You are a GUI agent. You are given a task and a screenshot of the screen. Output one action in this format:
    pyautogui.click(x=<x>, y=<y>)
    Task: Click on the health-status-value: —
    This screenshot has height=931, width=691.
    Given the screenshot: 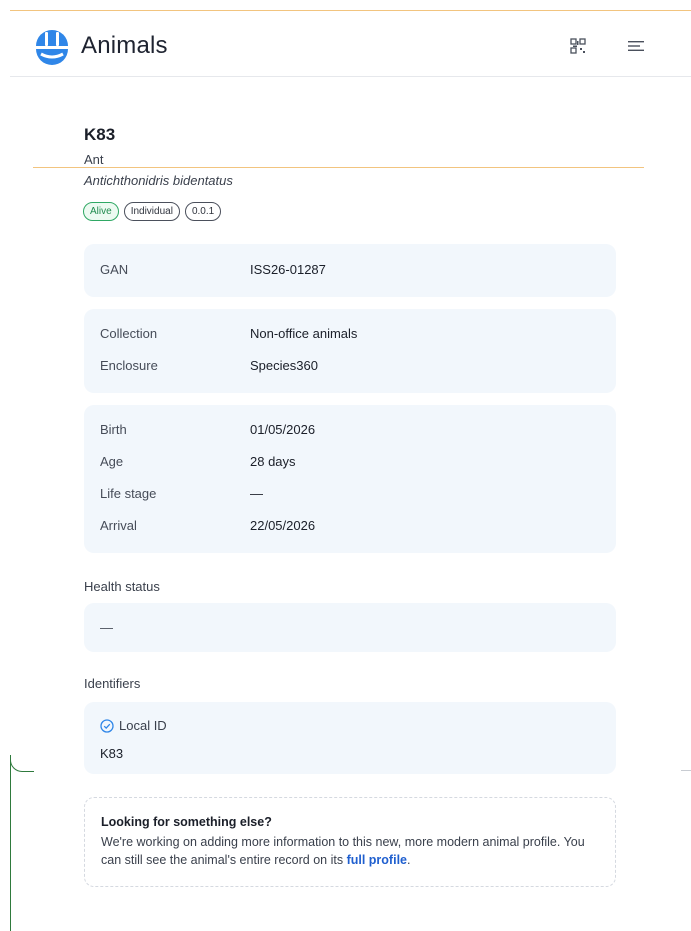 What is the action you would take?
    pyautogui.click(x=106, y=627)
    